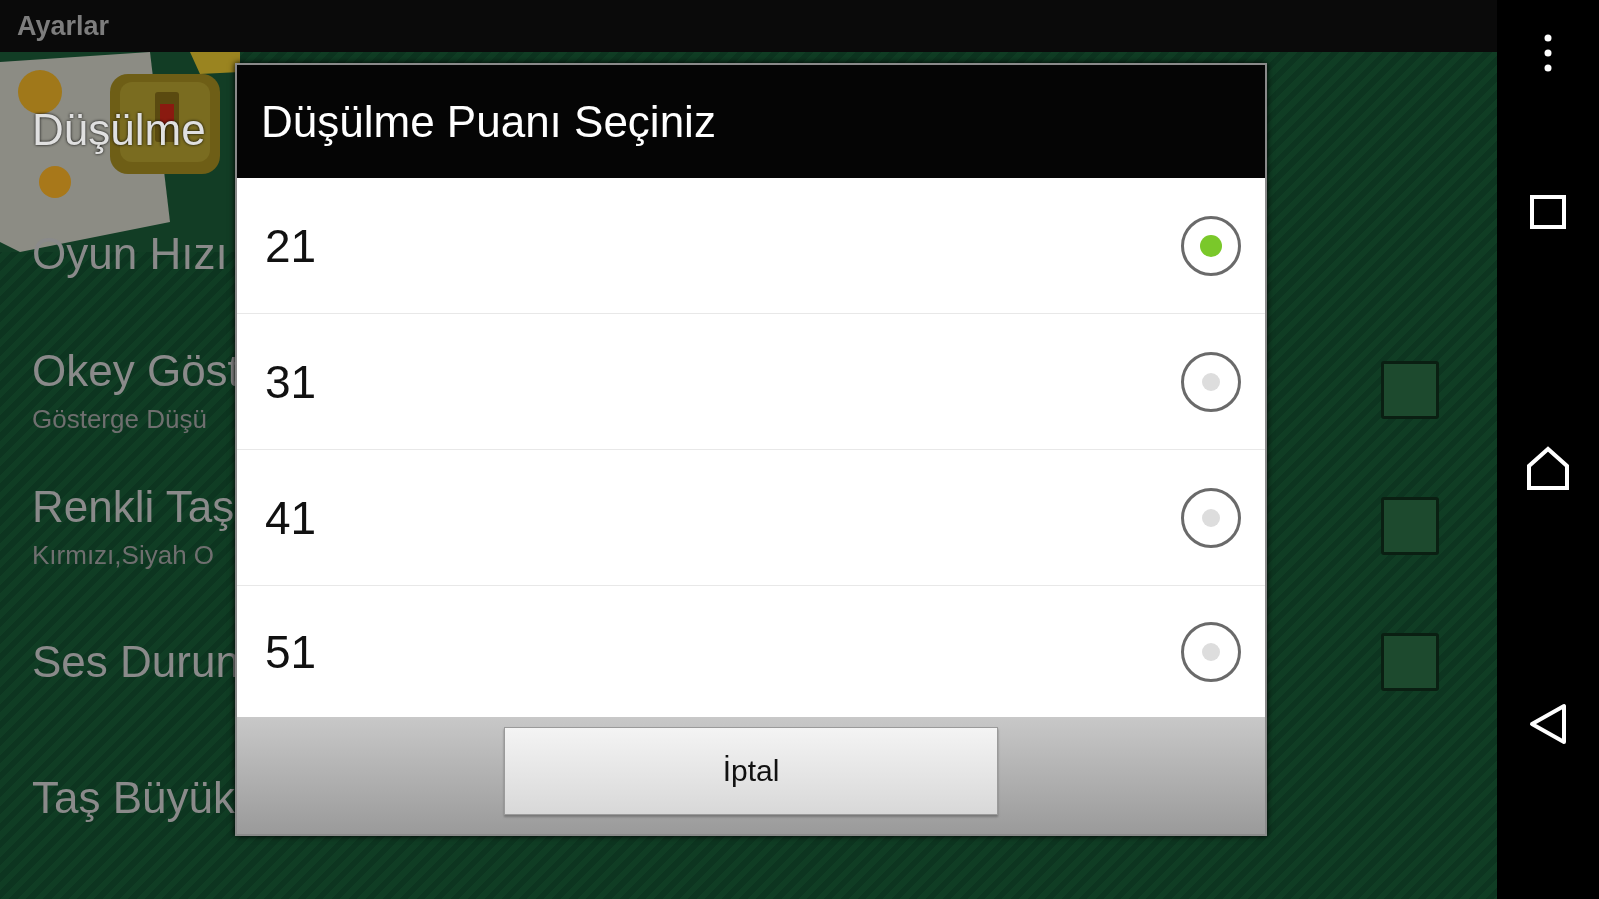 This screenshot has height=899, width=1599. What do you see at coordinates (133, 798) in the screenshot?
I see `setting-title: Taş Büyük` at bounding box center [133, 798].